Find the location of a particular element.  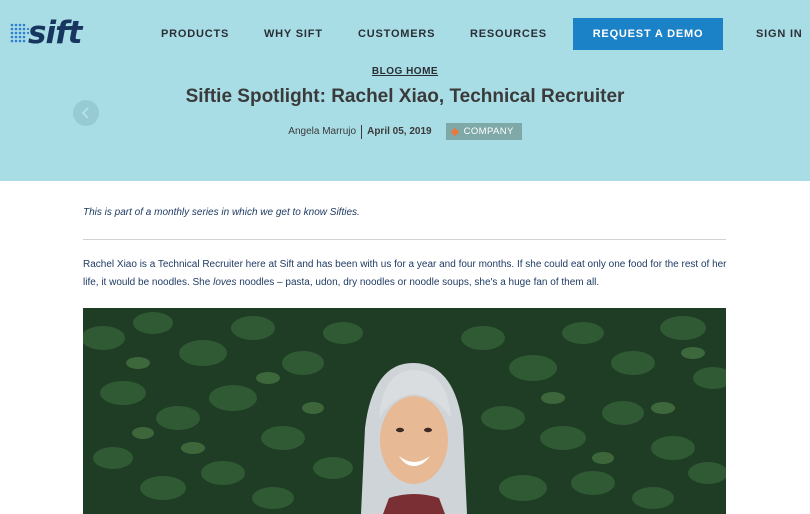

post-author: Angela Marrujo is located at coordinates (322, 131).